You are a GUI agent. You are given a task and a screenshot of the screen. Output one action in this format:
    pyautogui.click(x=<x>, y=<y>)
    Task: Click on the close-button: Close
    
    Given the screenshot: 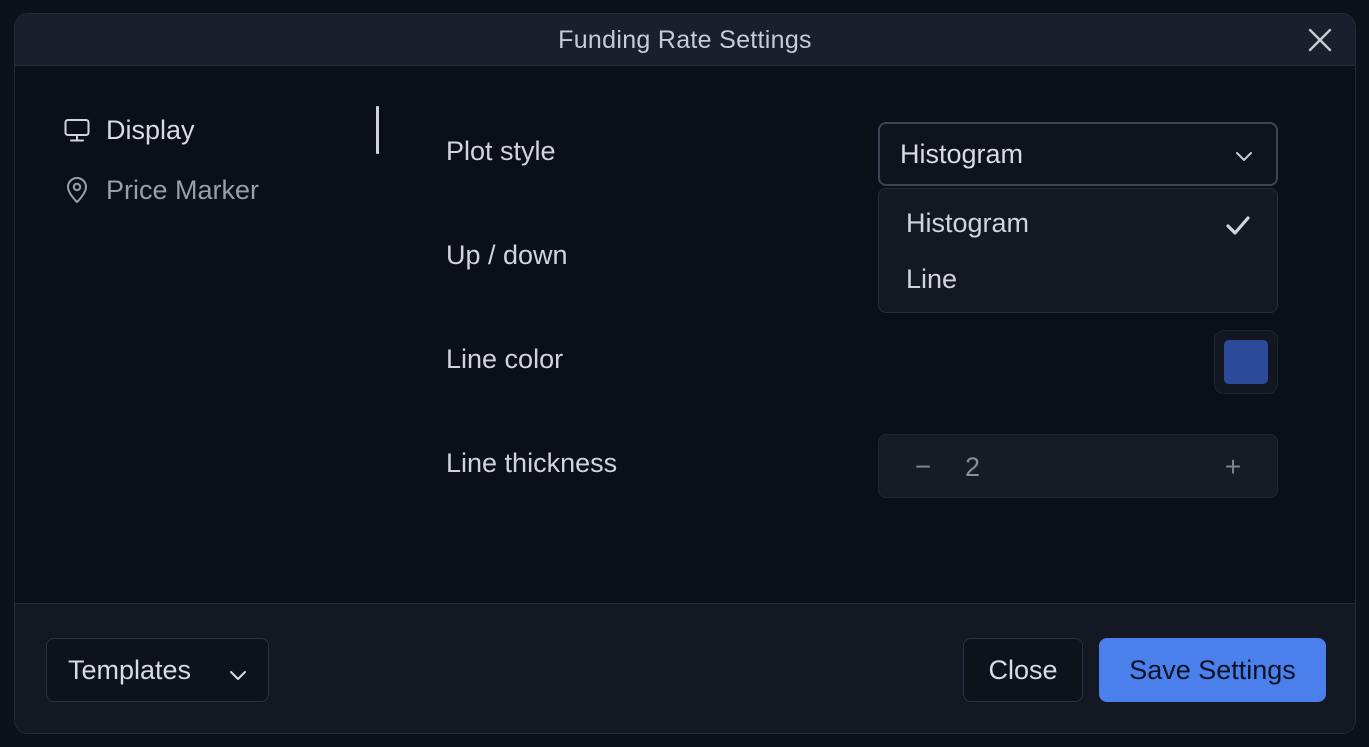 What is the action you would take?
    pyautogui.click(x=1023, y=670)
    